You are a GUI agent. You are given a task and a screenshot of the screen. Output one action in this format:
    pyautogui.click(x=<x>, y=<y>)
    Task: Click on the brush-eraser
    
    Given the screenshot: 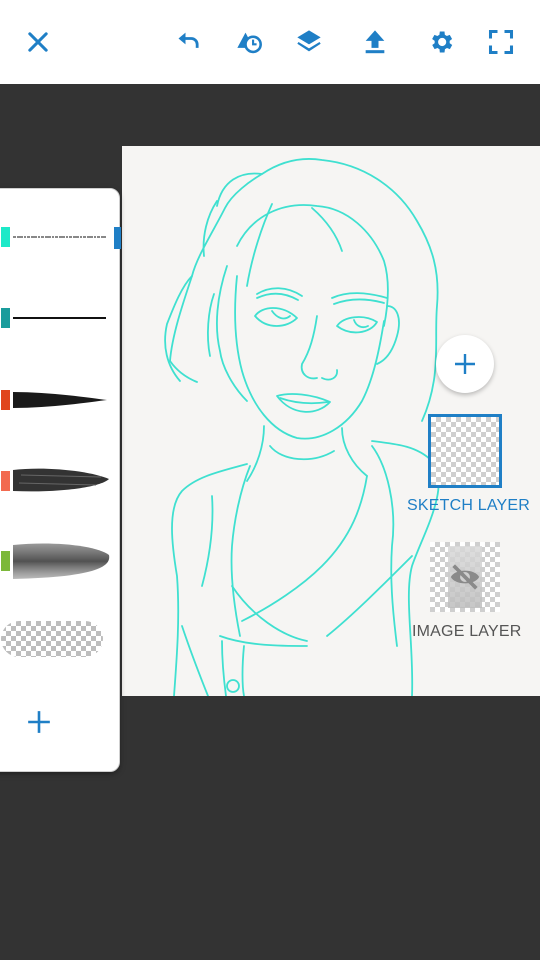 What is the action you would take?
    pyautogui.click(x=60, y=641)
    